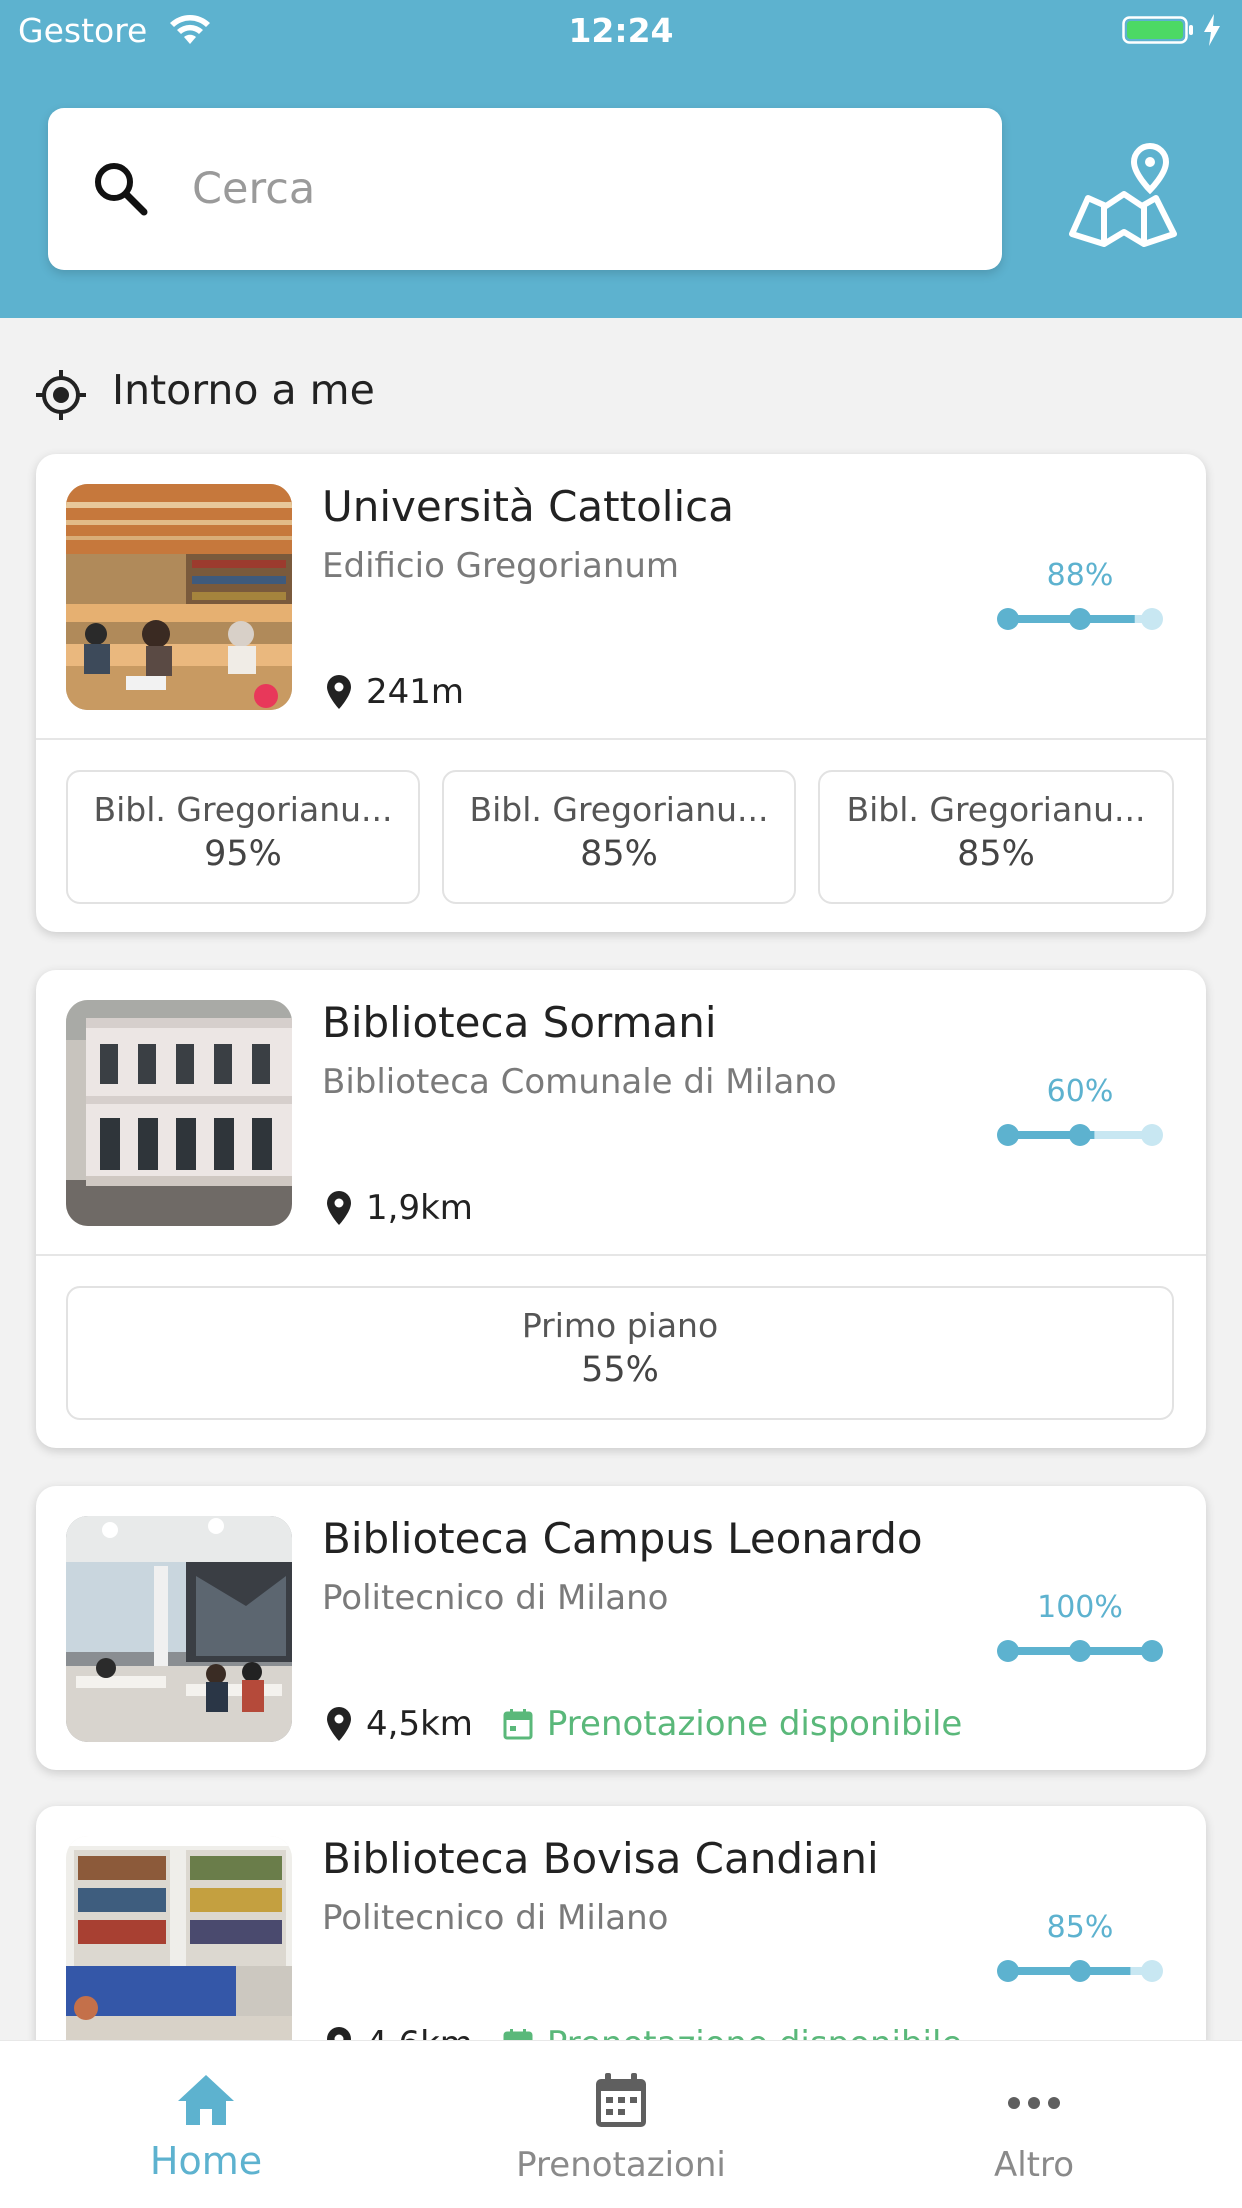 This screenshot has height=2208, width=1242. I want to click on tab-prenotazioni: Prenotazioni, so click(621, 2124).